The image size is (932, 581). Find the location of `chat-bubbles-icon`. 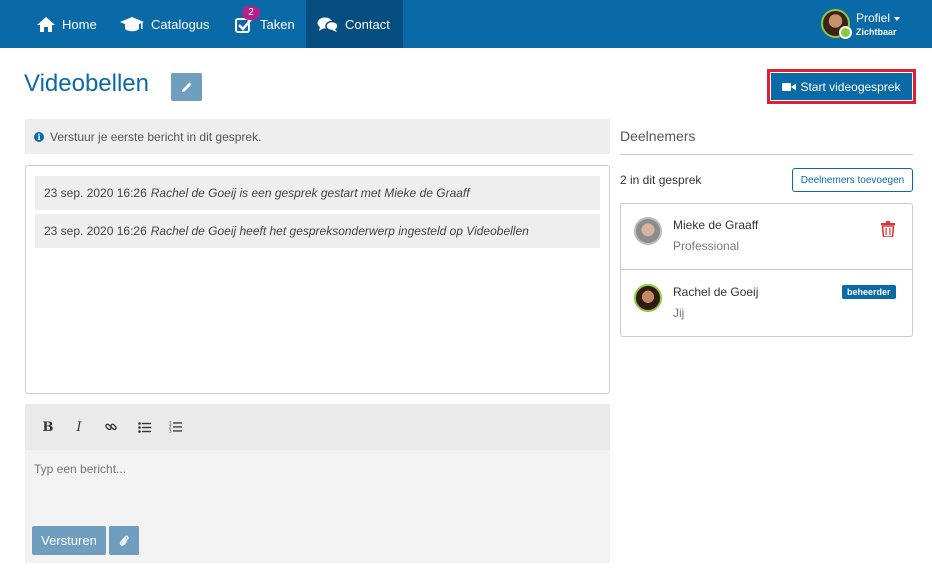

chat-bubbles-icon is located at coordinates (328, 24).